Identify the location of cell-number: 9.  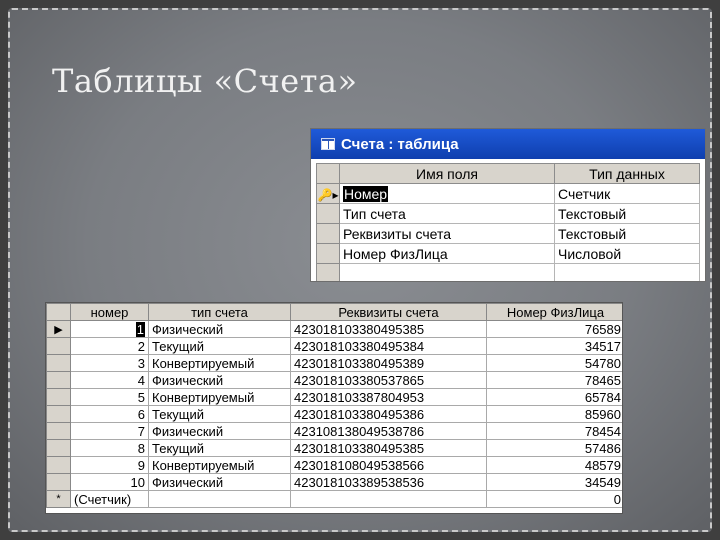
(109, 465).